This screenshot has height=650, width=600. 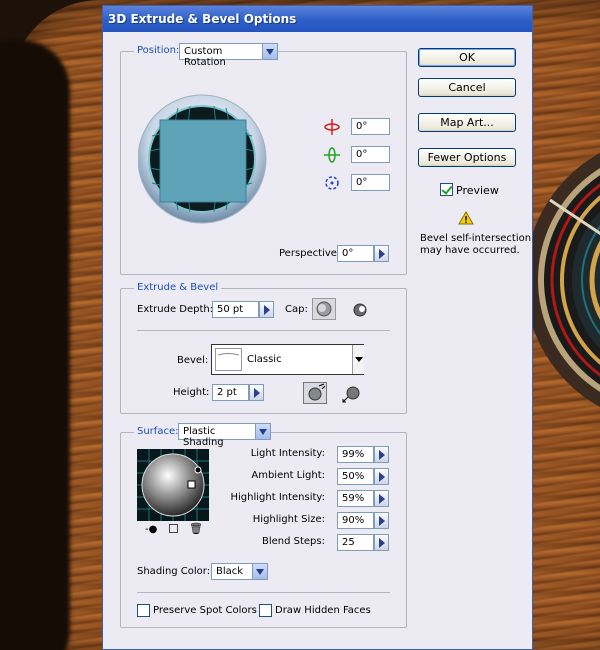 What do you see at coordinates (193, 360) in the screenshot?
I see `bevel-label: Bevel:` at bounding box center [193, 360].